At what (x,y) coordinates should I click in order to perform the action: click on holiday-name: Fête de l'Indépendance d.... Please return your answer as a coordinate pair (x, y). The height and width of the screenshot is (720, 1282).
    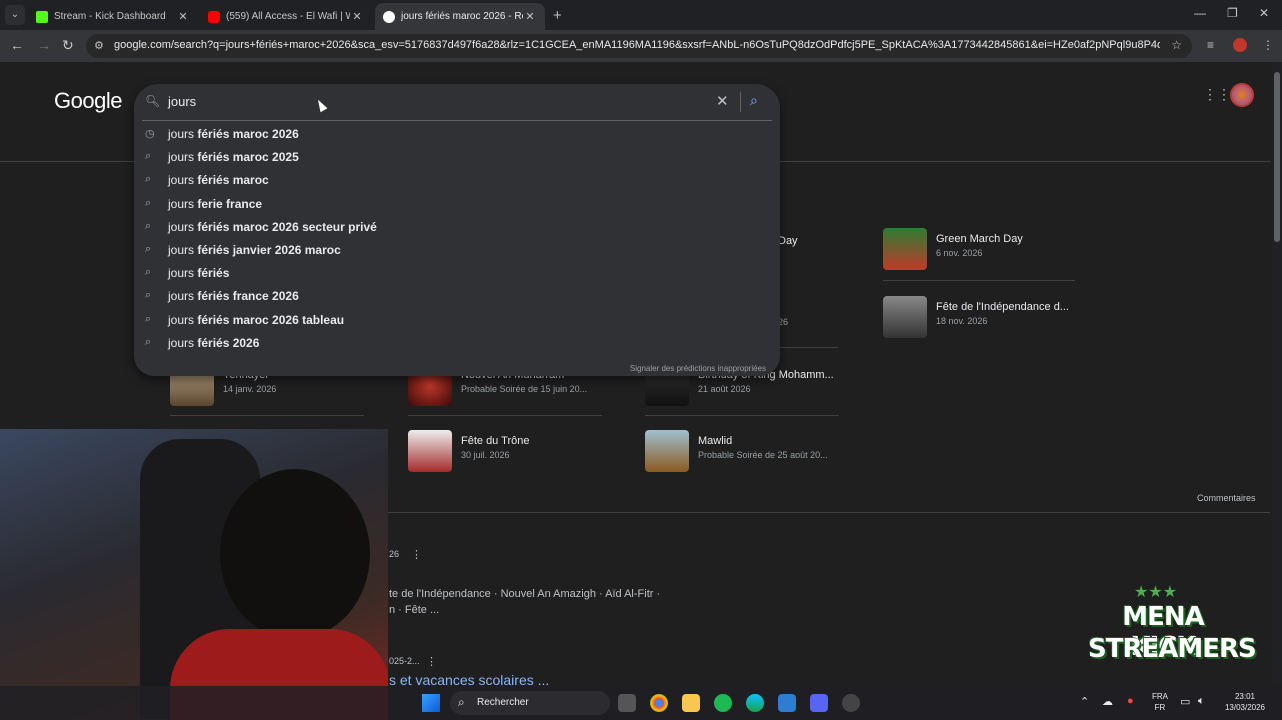
    Looking at the image, I should click on (1002, 307).